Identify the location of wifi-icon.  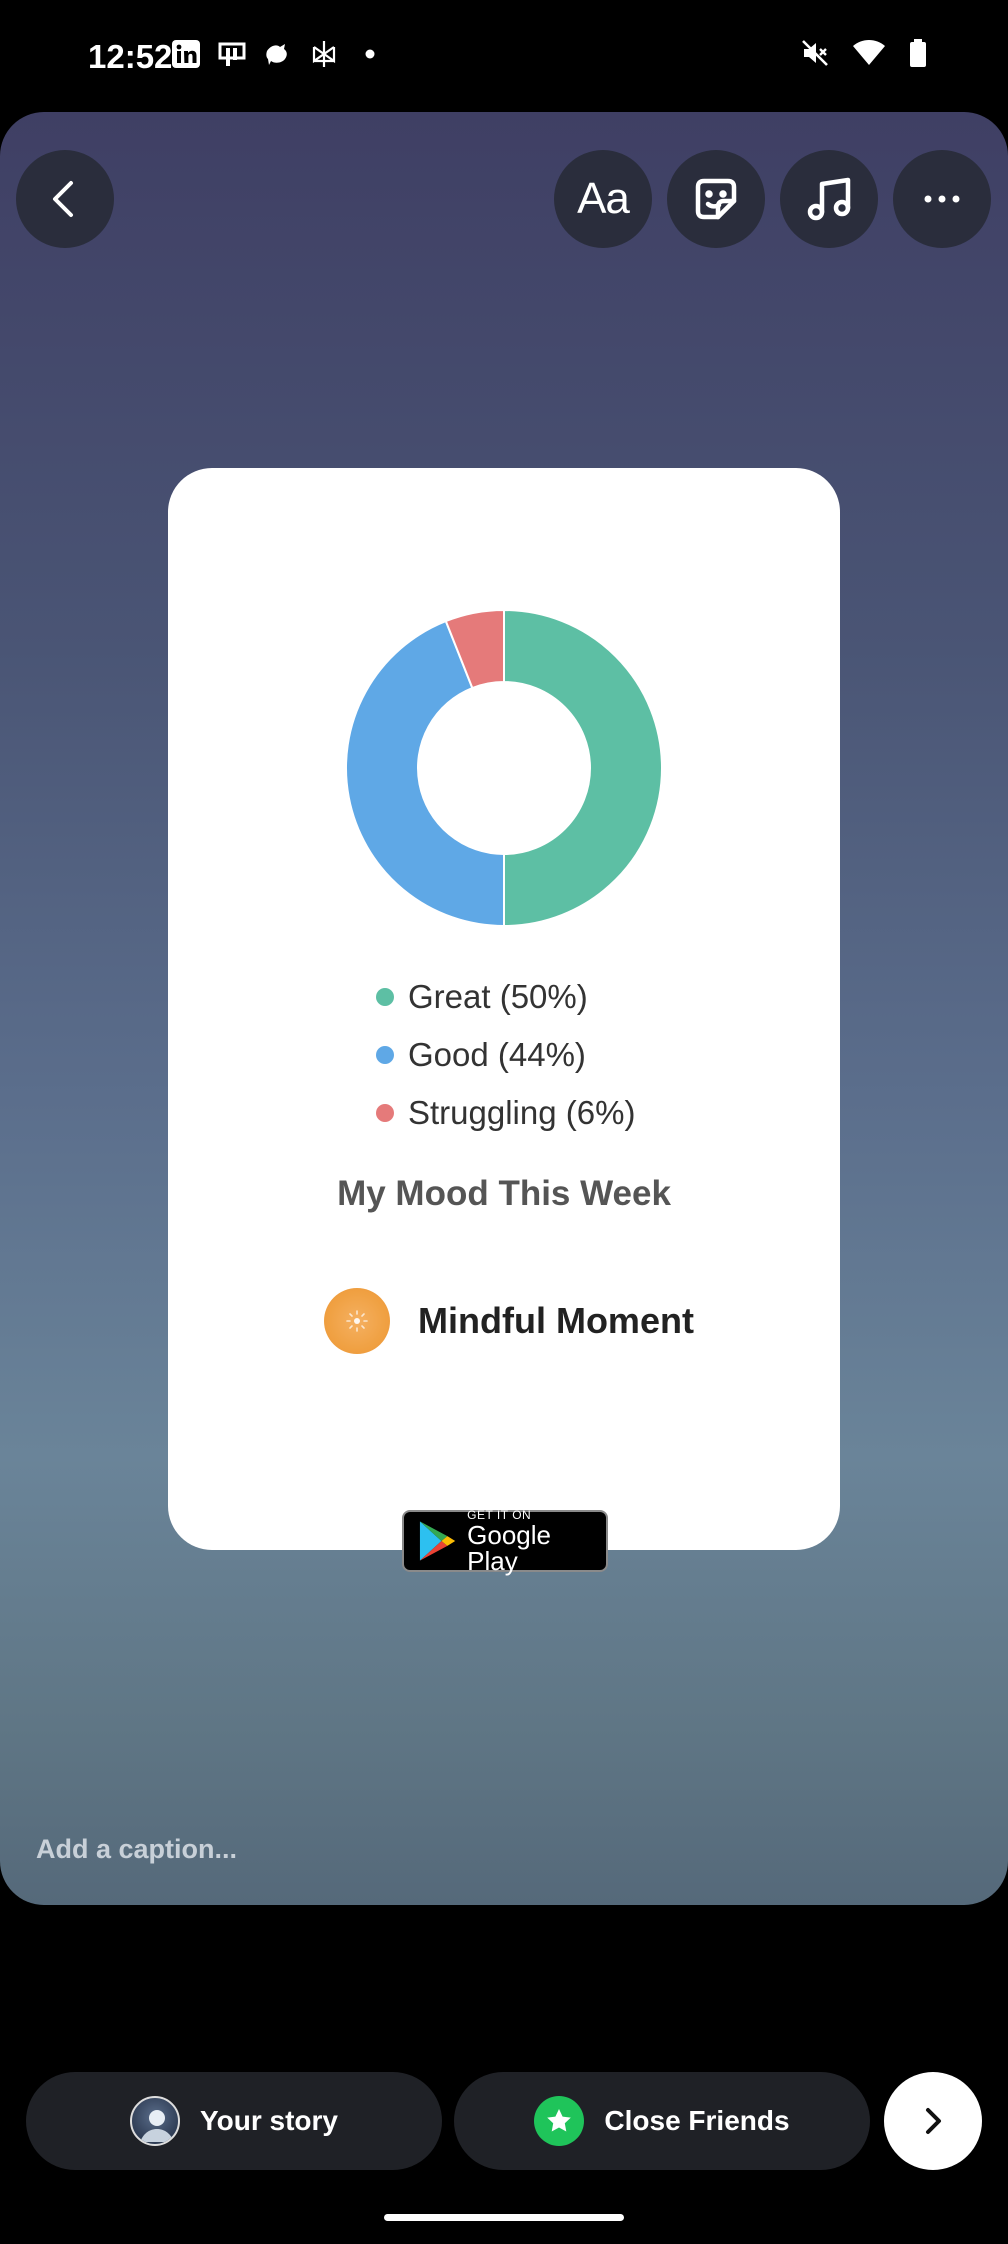
(869, 55).